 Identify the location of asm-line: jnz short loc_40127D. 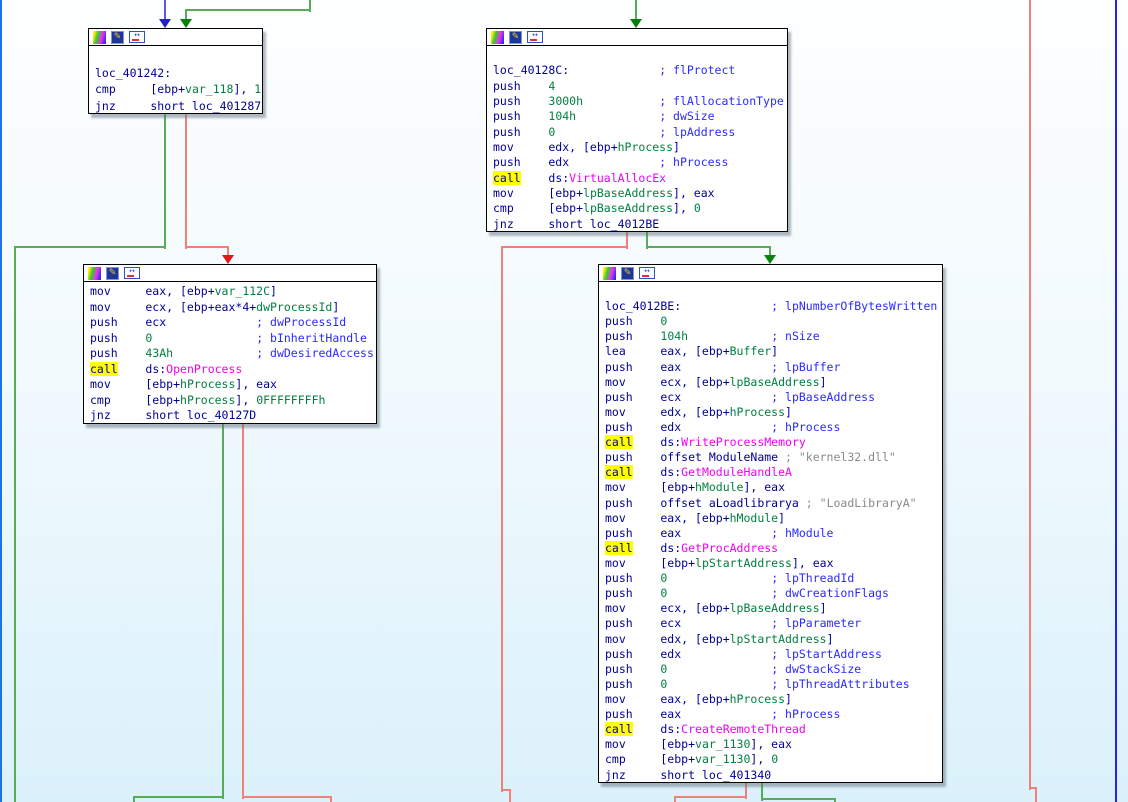
(233, 416).